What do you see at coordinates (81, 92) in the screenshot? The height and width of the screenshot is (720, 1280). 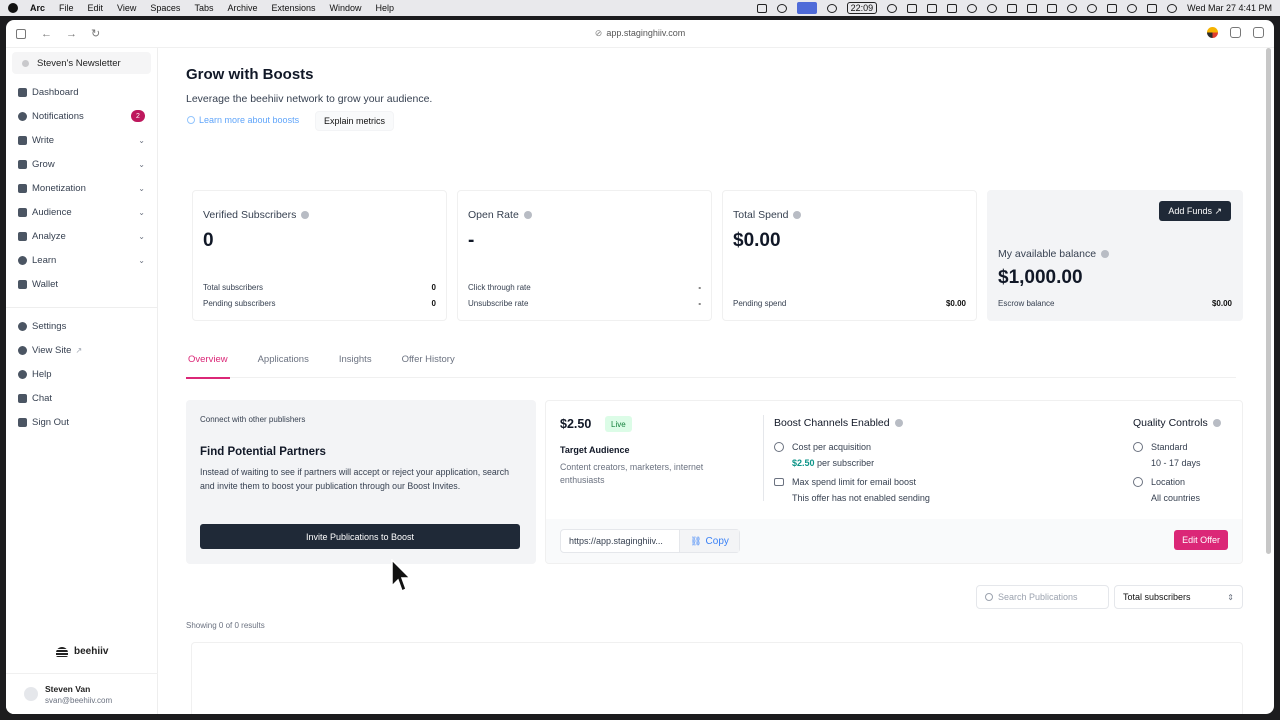 I see `sidebar-item-dashboard: Dashboard` at bounding box center [81, 92].